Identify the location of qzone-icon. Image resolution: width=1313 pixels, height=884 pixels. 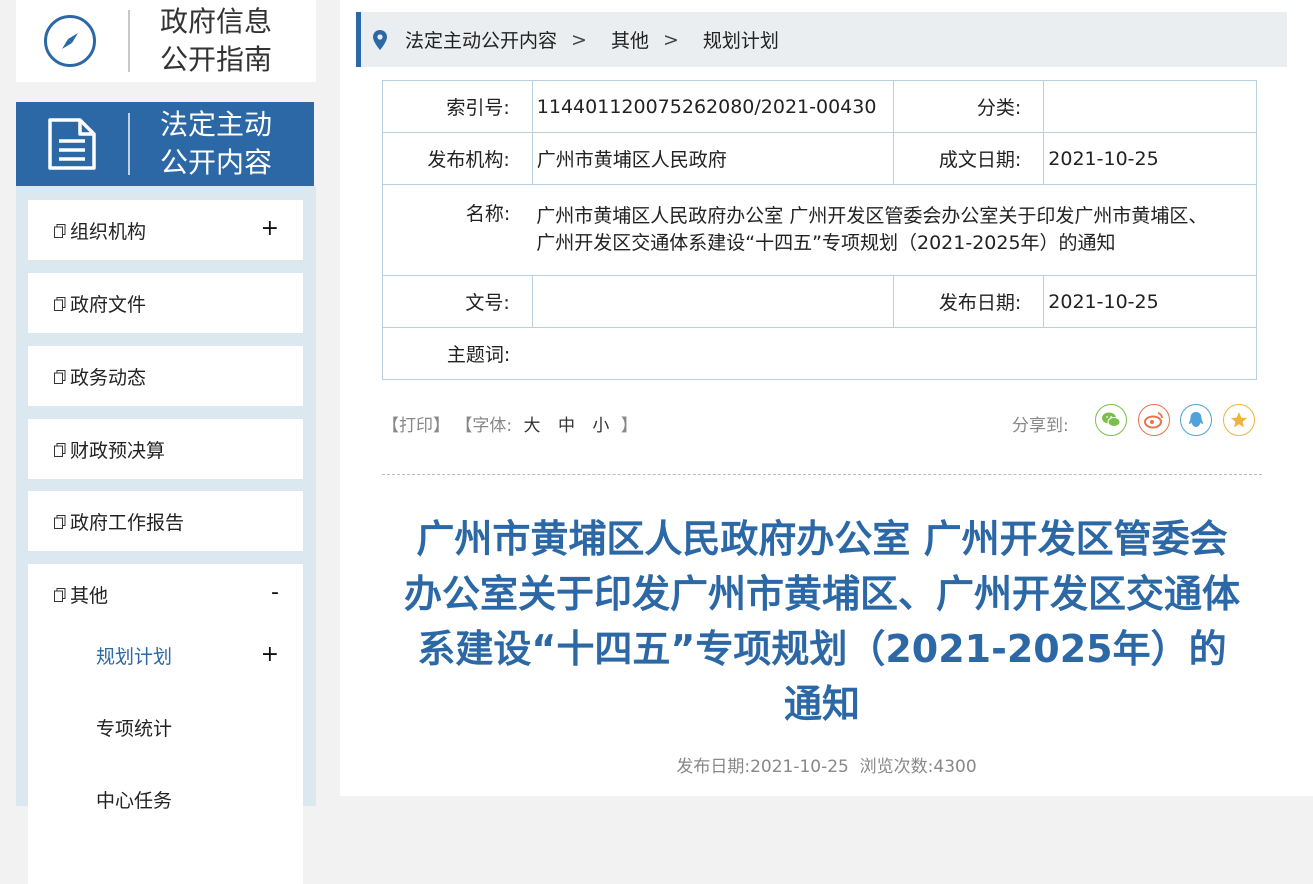
(1239, 420).